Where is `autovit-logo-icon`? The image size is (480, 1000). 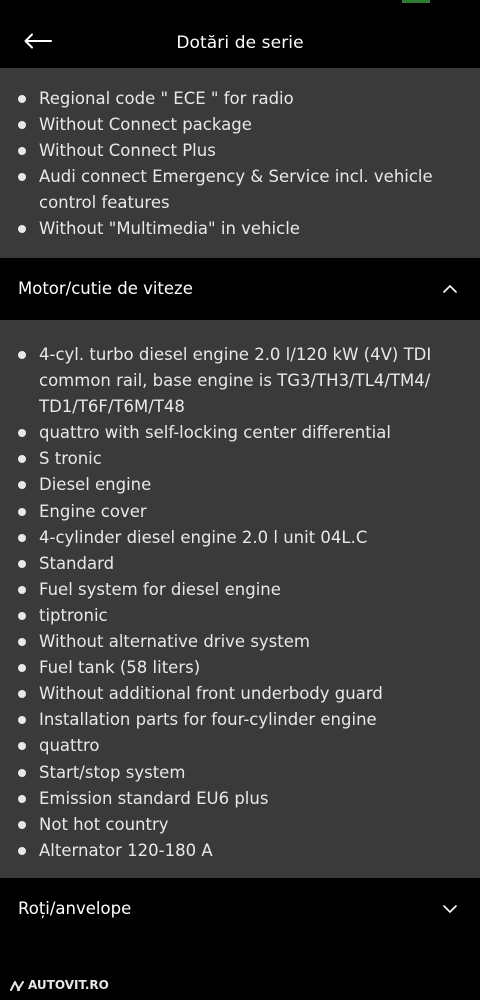 autovit-logo-icon is located at coordinates (17, 985).